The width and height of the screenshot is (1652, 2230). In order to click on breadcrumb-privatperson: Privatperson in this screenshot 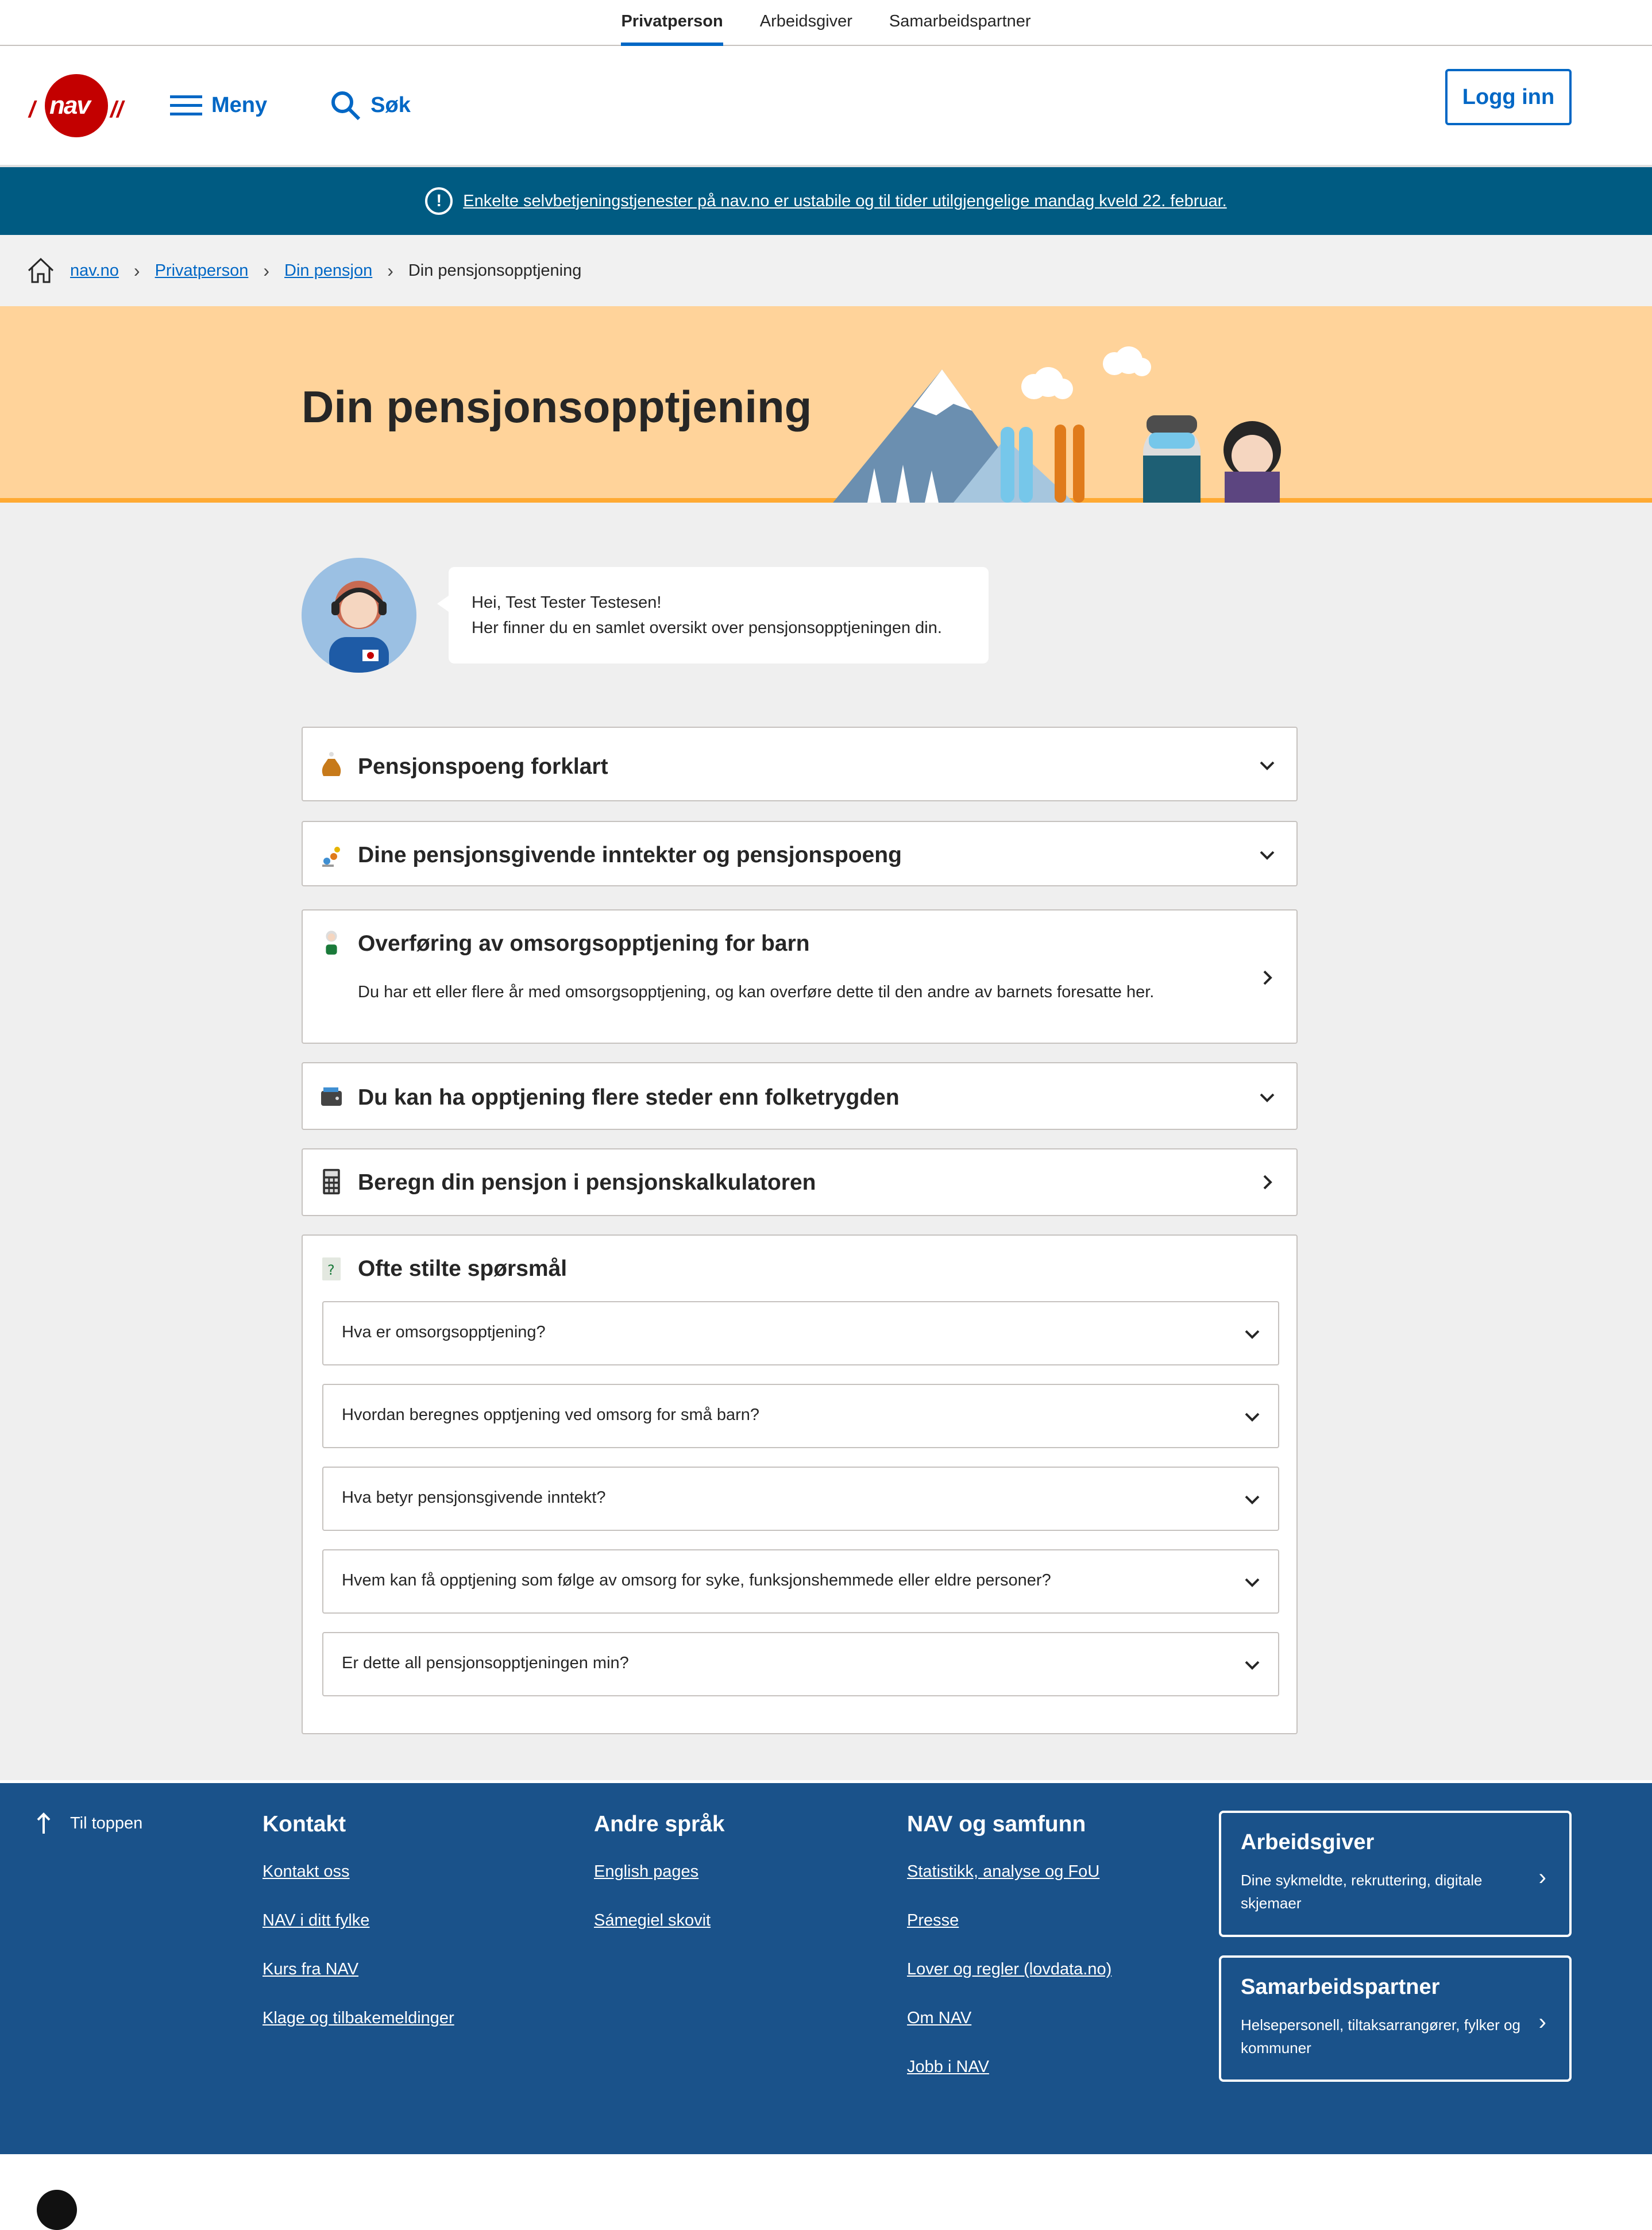, I will do `click(202, 270)`.